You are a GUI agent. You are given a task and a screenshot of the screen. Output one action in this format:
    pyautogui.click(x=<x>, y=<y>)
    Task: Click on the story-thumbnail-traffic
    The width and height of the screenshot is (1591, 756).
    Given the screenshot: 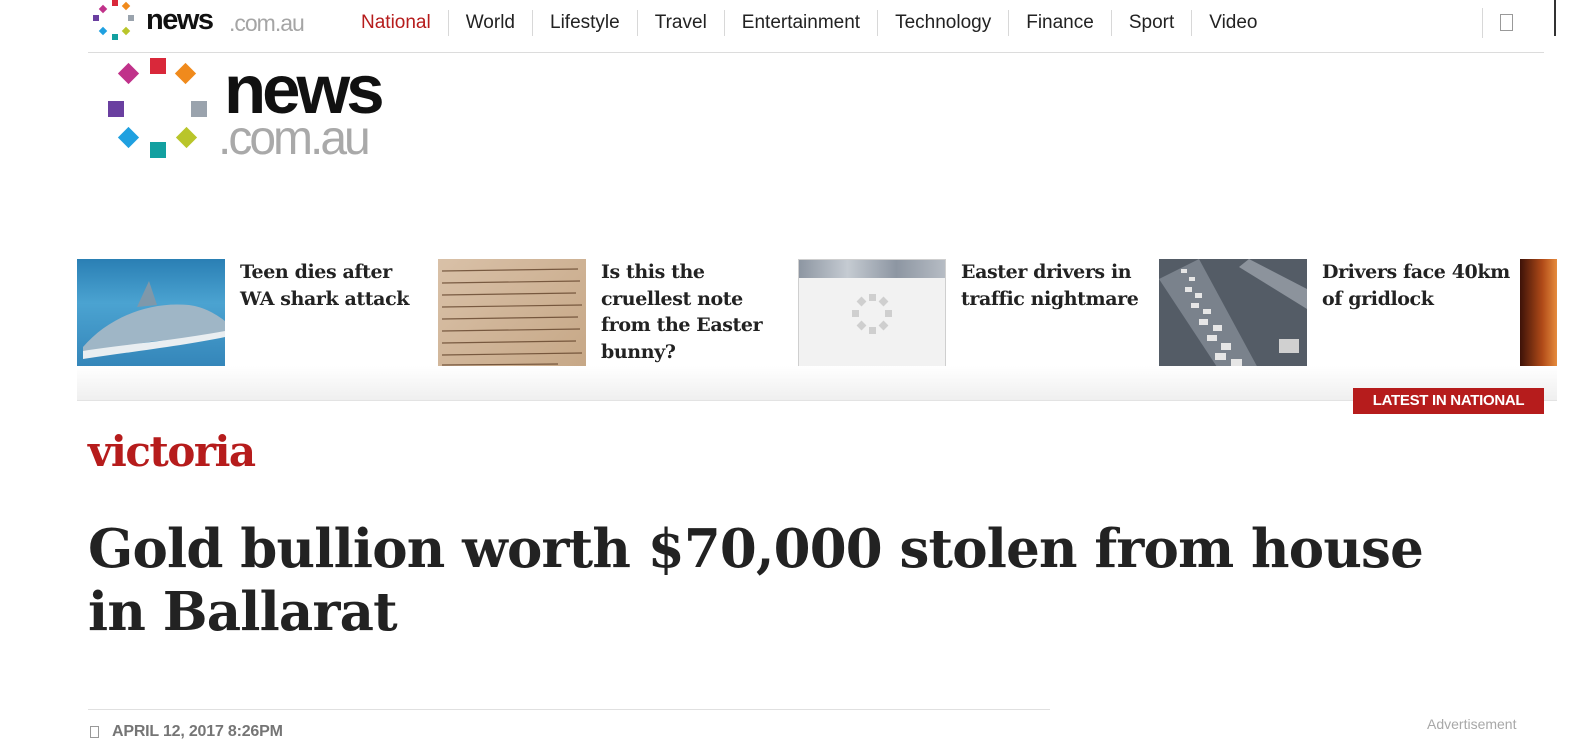 What is the action you would take?
    pyautogui.click(x=1233, y=314)
    